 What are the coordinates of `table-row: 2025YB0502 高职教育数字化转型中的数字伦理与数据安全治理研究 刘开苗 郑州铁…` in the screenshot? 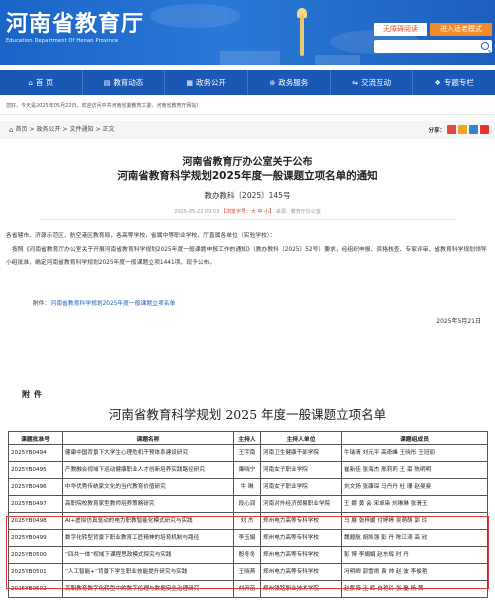 It's located at (248, 589).